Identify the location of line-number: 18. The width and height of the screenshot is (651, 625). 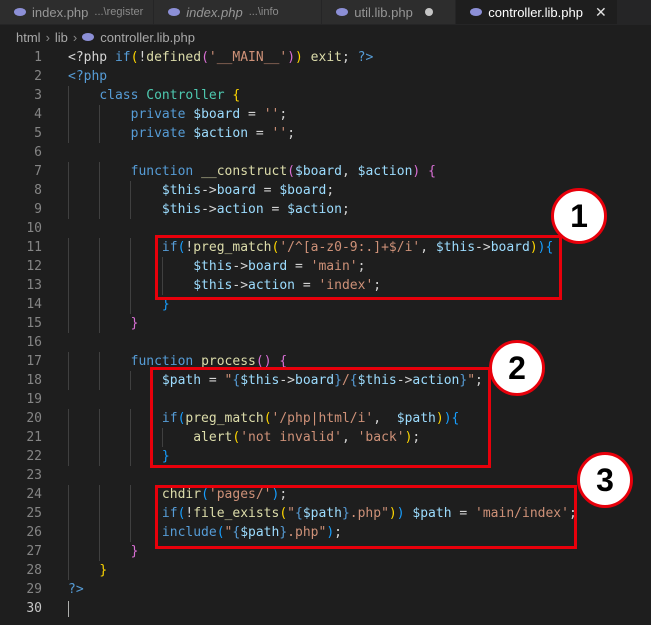
(34, 380).